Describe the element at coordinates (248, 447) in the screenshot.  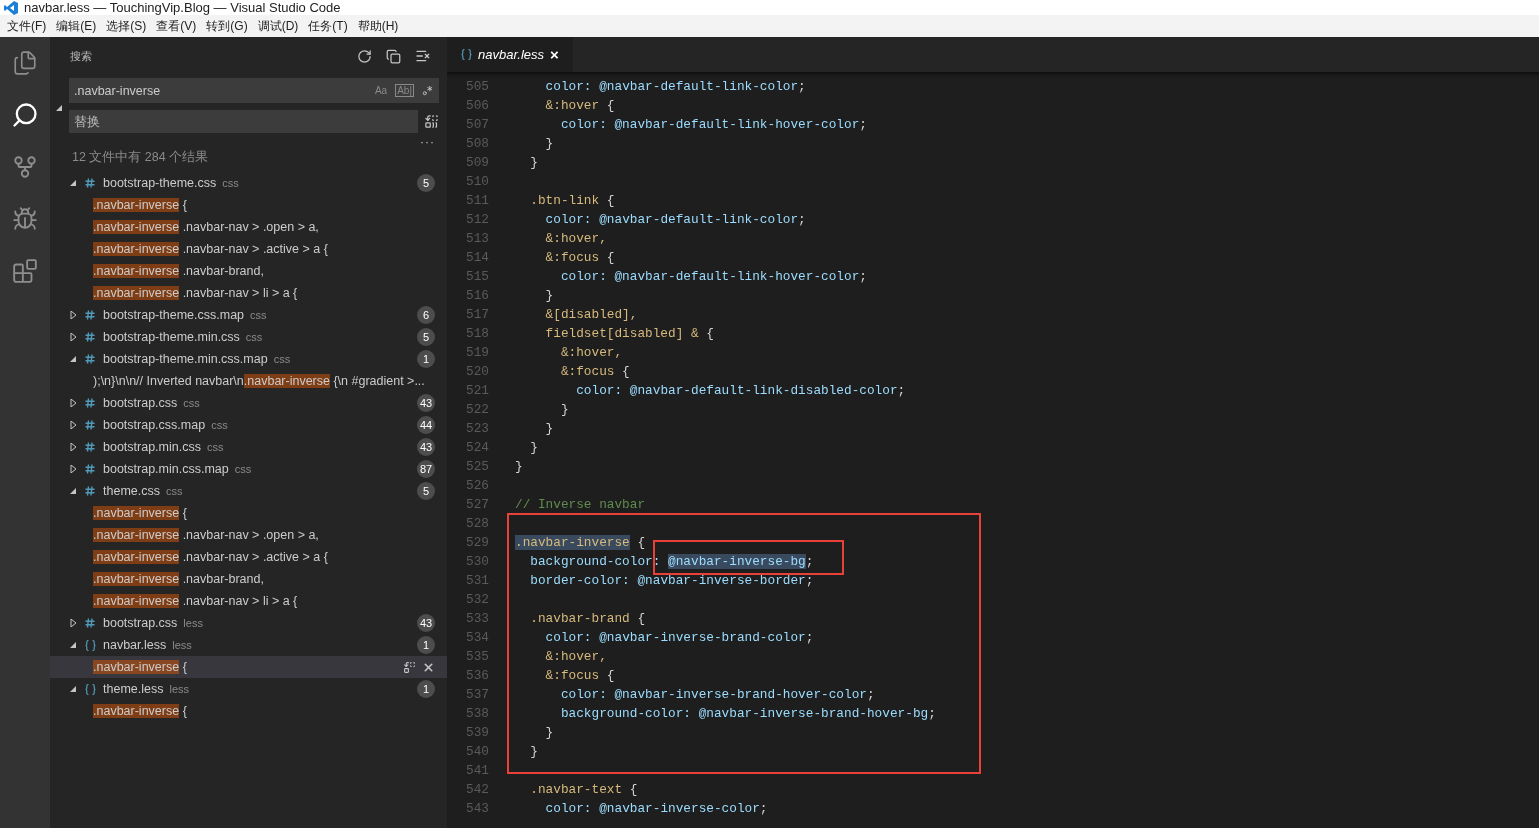
I see `result-file-row: bootstrap.min.css css 43` at that location.